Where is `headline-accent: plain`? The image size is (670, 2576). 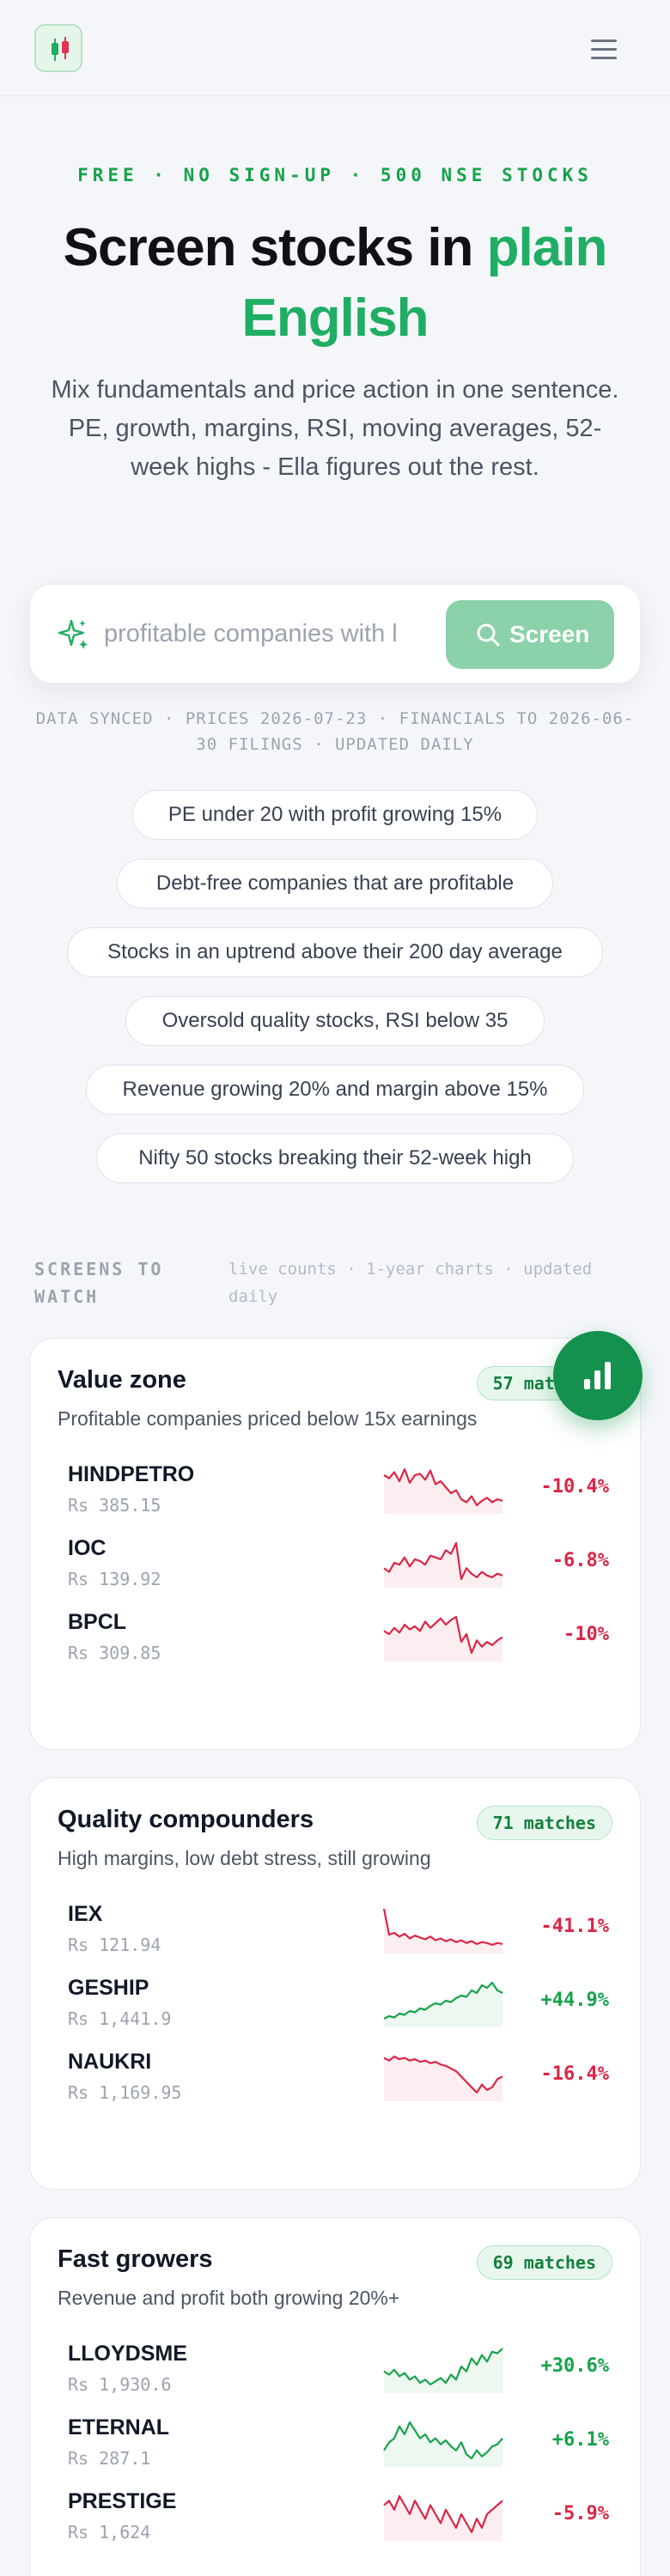 headline-accent: plain is located at coordinates (547, 248).